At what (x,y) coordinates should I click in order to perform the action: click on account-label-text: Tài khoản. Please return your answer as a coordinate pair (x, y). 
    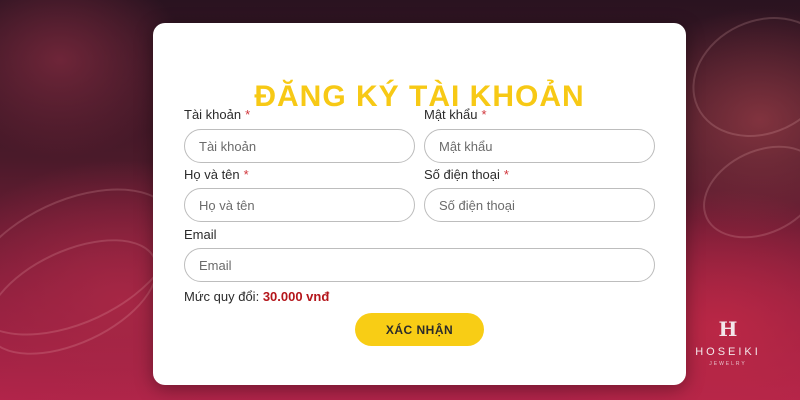
    Looking at the image, I should click on (213, 114).